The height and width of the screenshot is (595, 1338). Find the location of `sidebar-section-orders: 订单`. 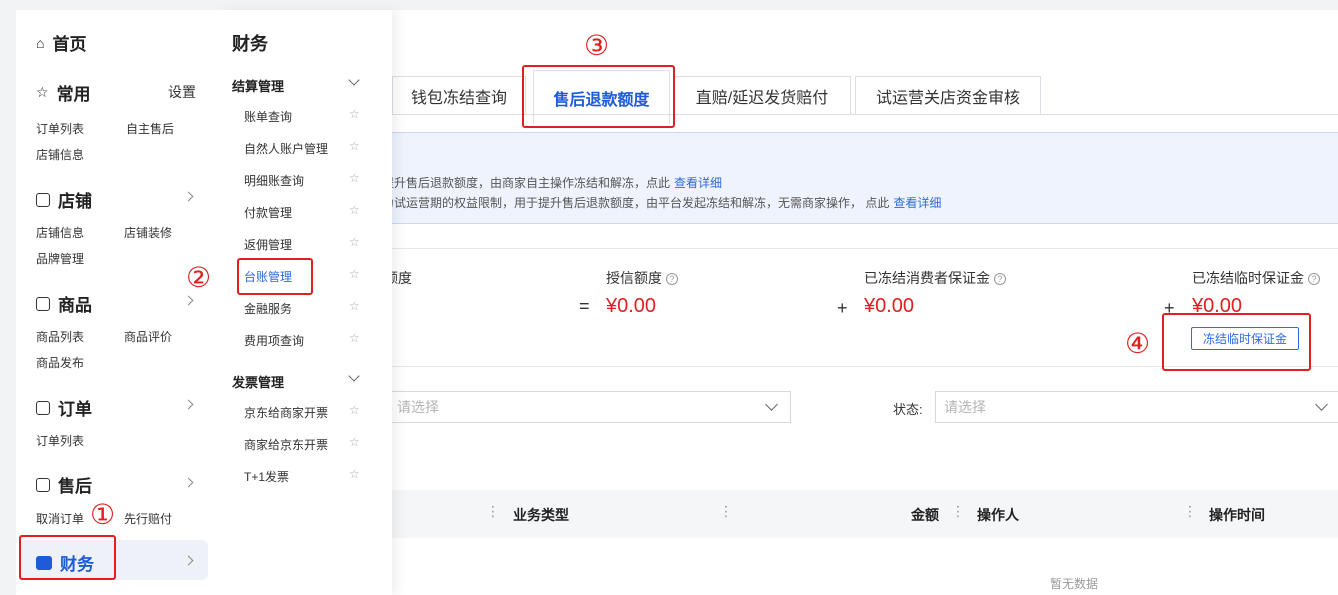

sidebar-section-orders: 订单 is located at coordinates (64, 407).